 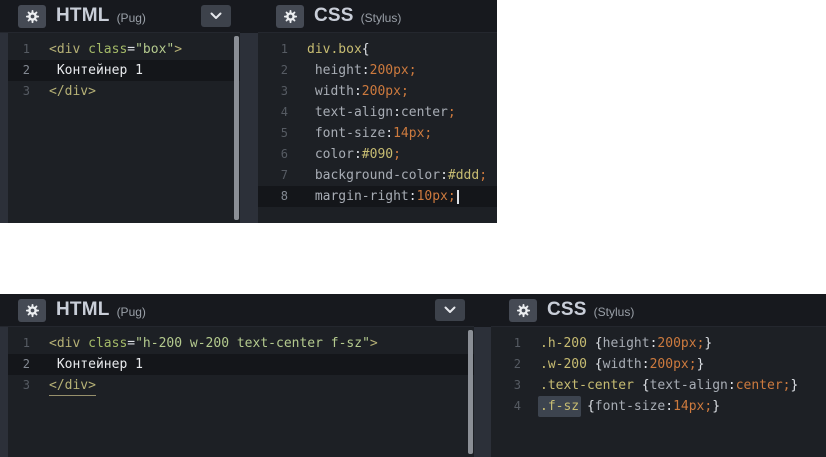 I want to click on code-token: =, so click(x=131, y=343).